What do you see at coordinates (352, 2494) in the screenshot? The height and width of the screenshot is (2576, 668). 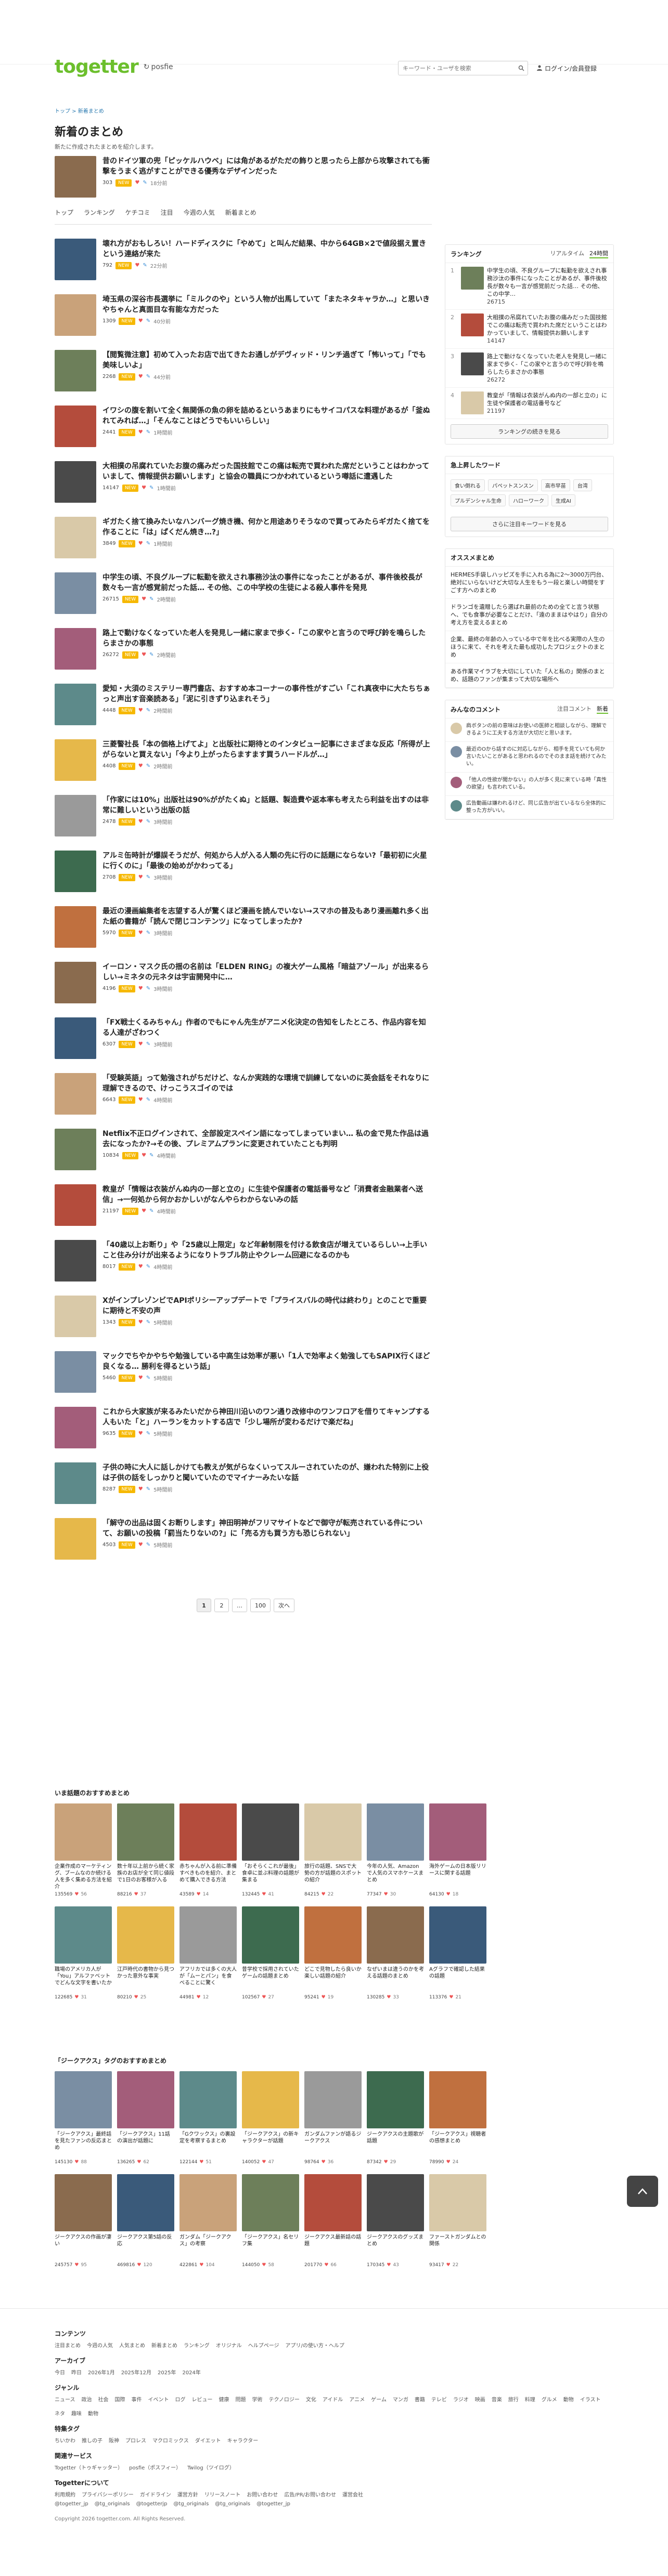 I see `footer-link: 運営会社` at bounding box center [352, 2494].